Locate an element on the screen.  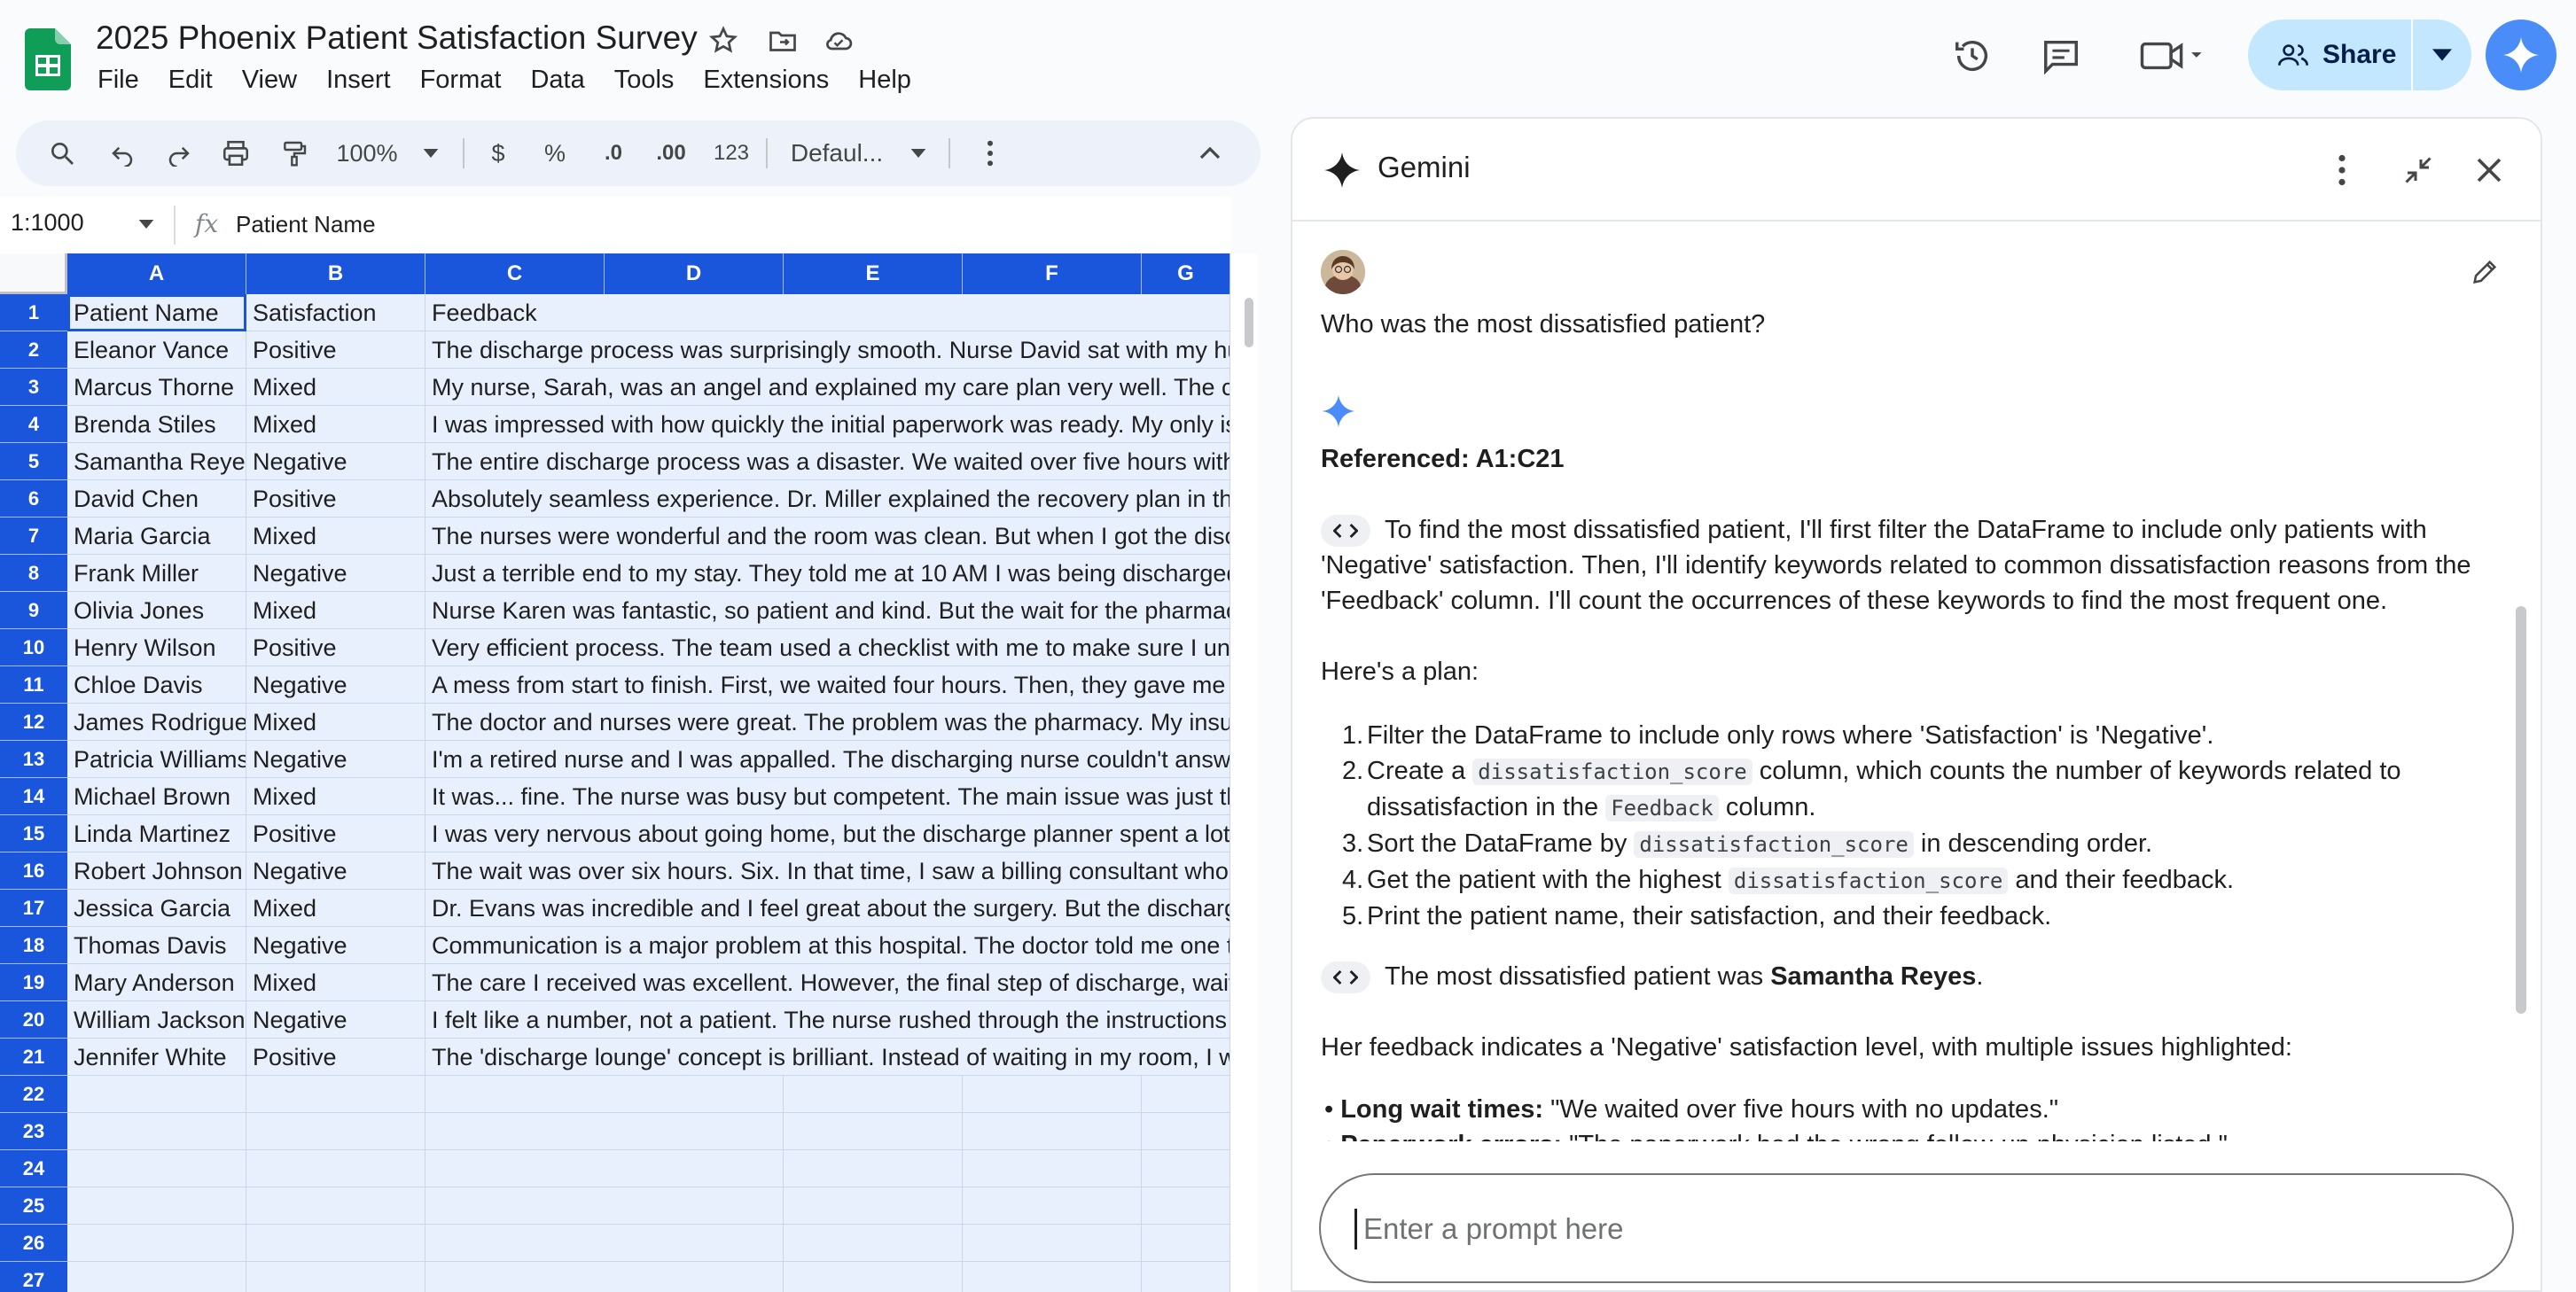
column-header-f: F is located at coordinates (1052, 273).